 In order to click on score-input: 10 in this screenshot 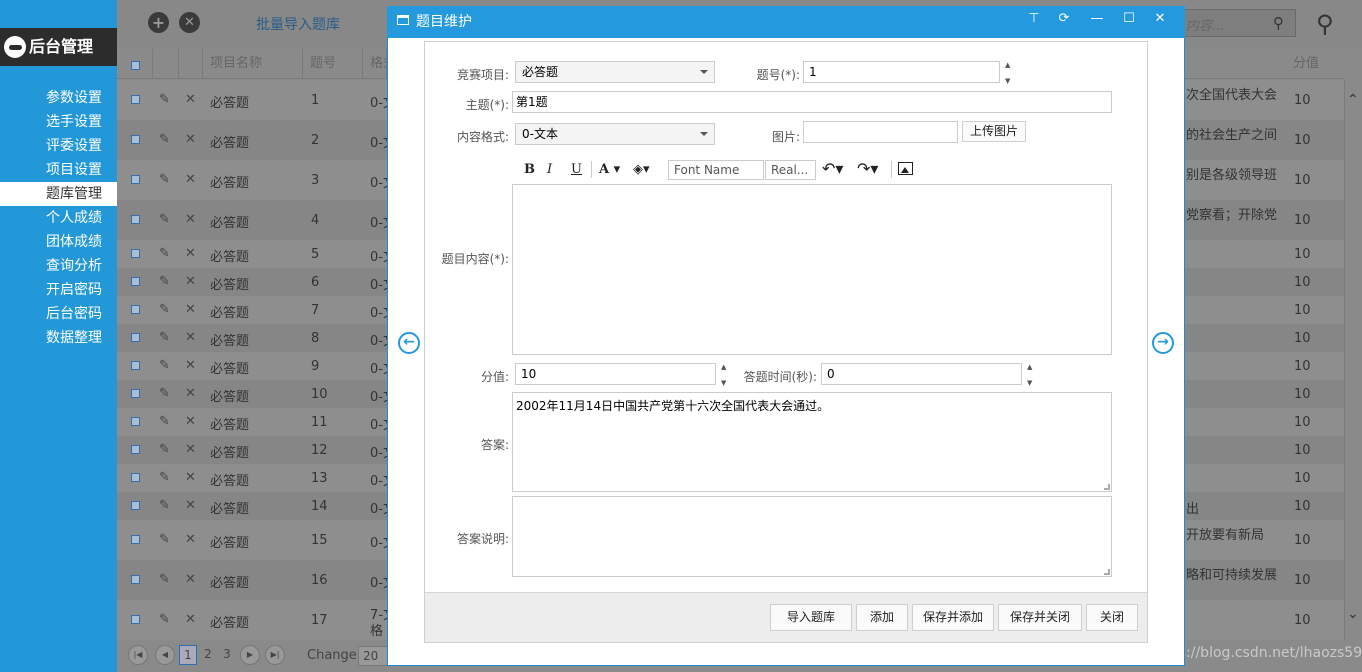, I will do `click(615, 374)`.